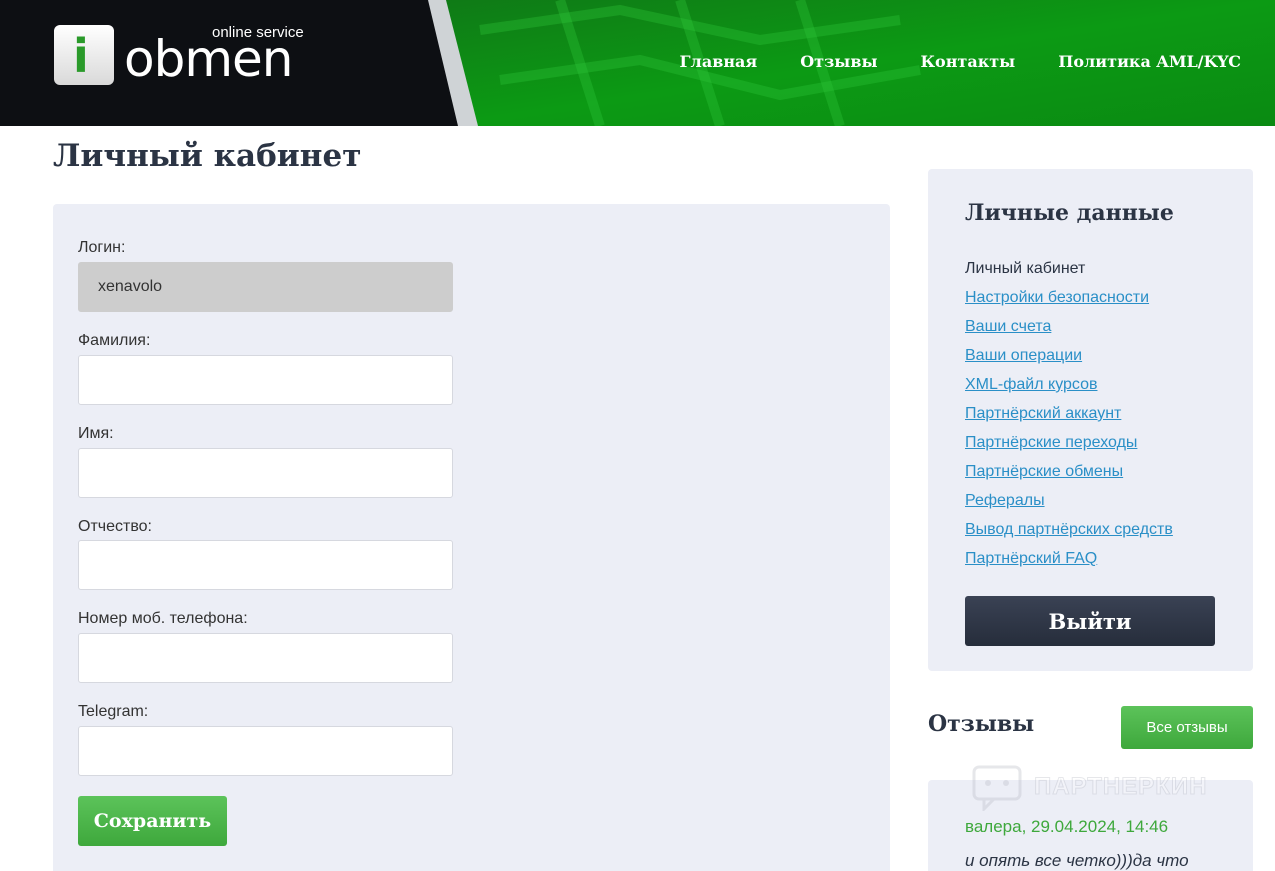 The image size is (1275, 871). What do you see at coordinates (1069, 331) in the screenshot?
I see `list-item: Ваши счета` at bounding box center [1069, 331].